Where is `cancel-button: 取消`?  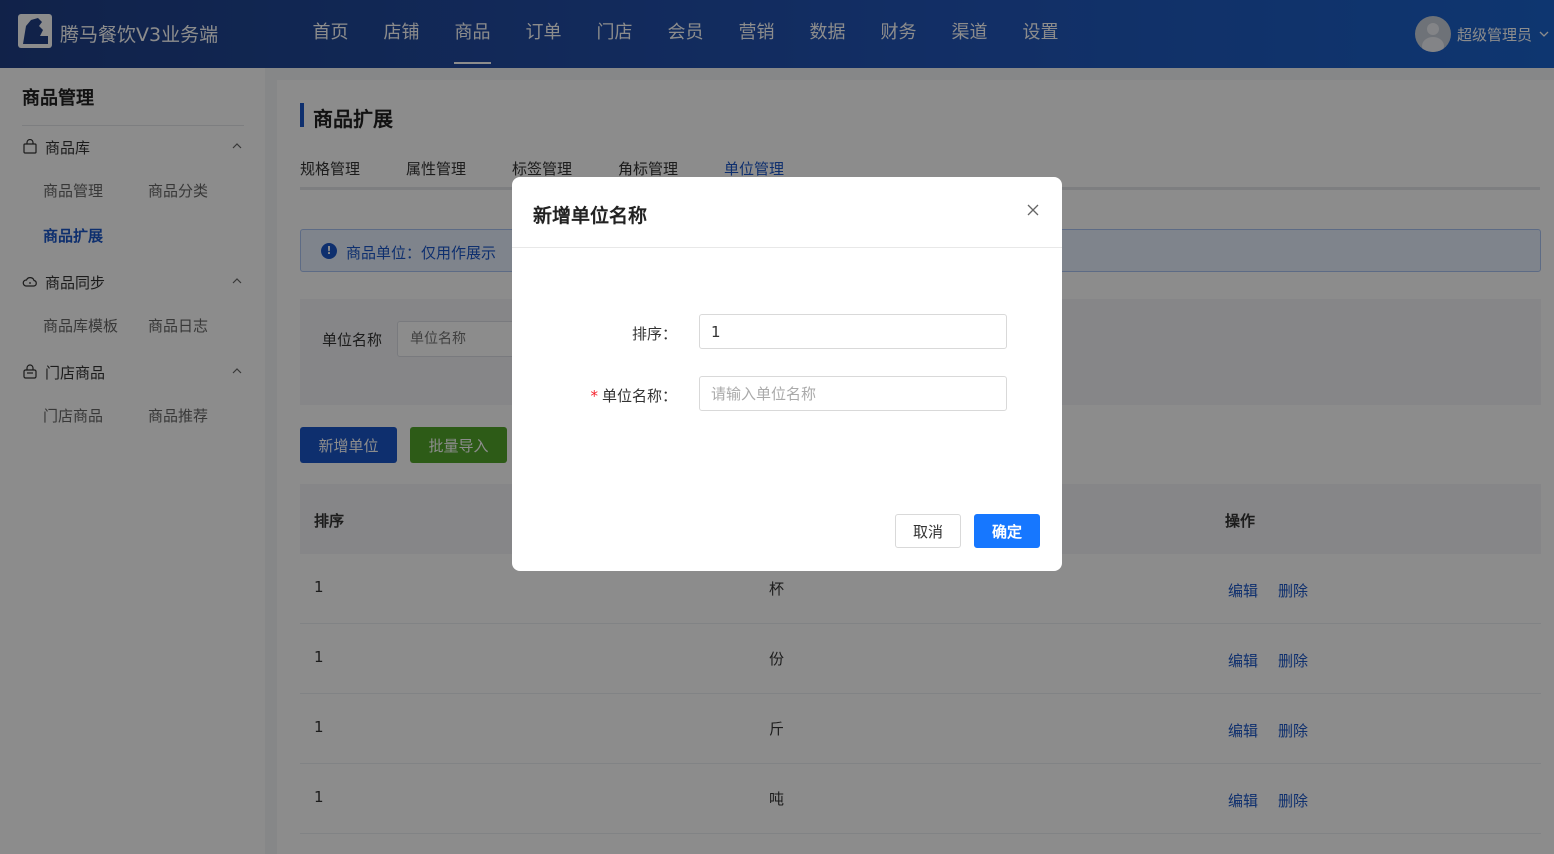 cancel-button: 取消 is located at coordinates (928, 531).